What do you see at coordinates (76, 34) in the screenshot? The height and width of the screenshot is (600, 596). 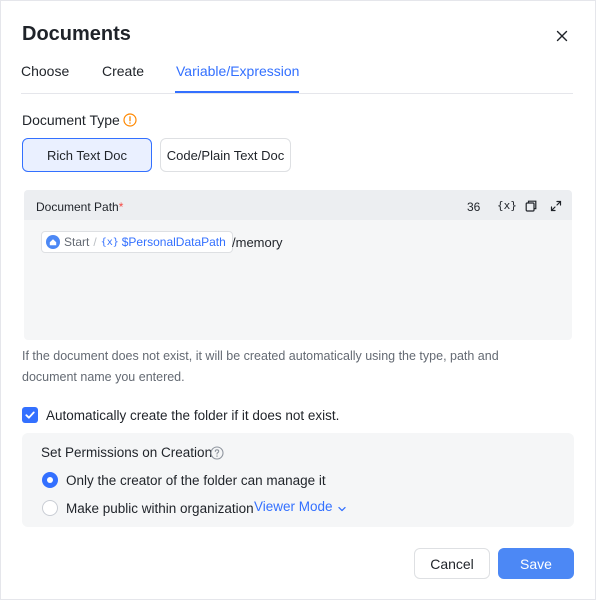 I see `dialog-title: Documents` at bounding box center [76, 34].